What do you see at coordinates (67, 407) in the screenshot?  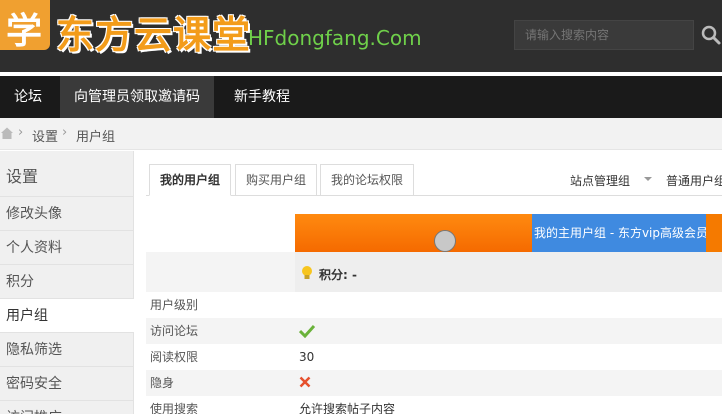 I see `sidebar-item-promotion: 访问推广` at bounding box center [67, 407].